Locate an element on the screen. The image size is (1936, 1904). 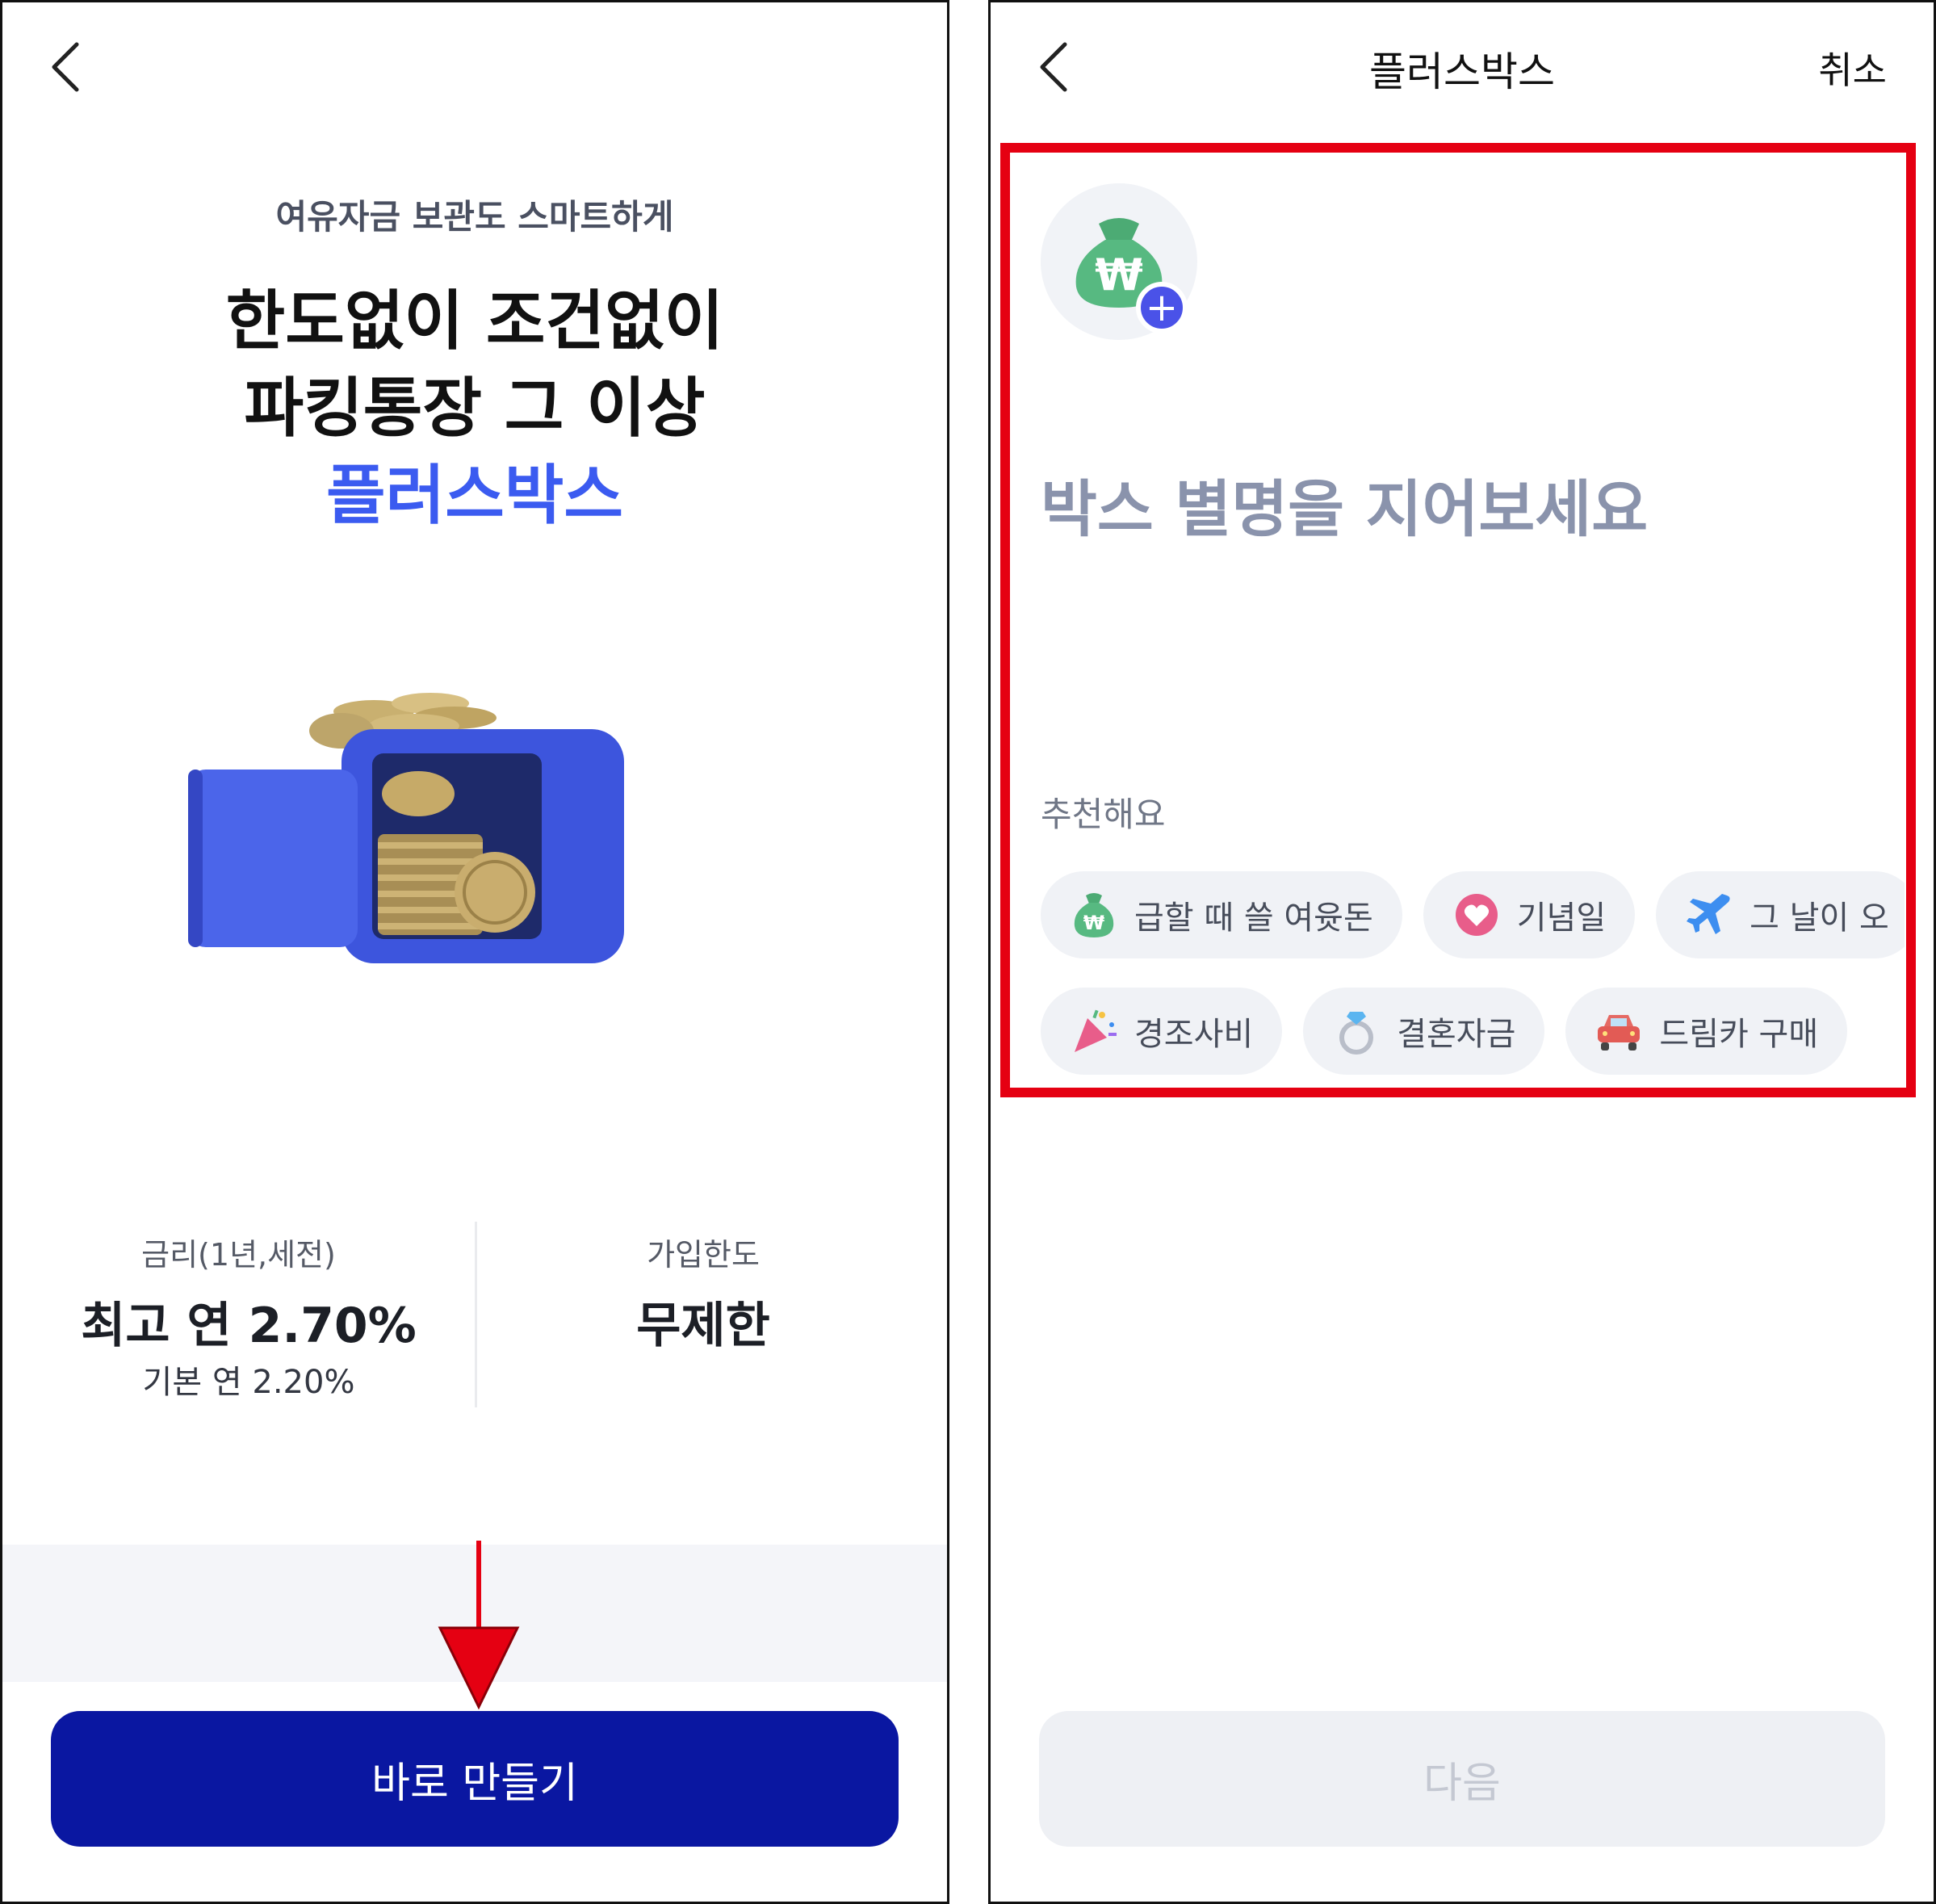
safe-with-coins-illustration is located at coordinates (406, 828).